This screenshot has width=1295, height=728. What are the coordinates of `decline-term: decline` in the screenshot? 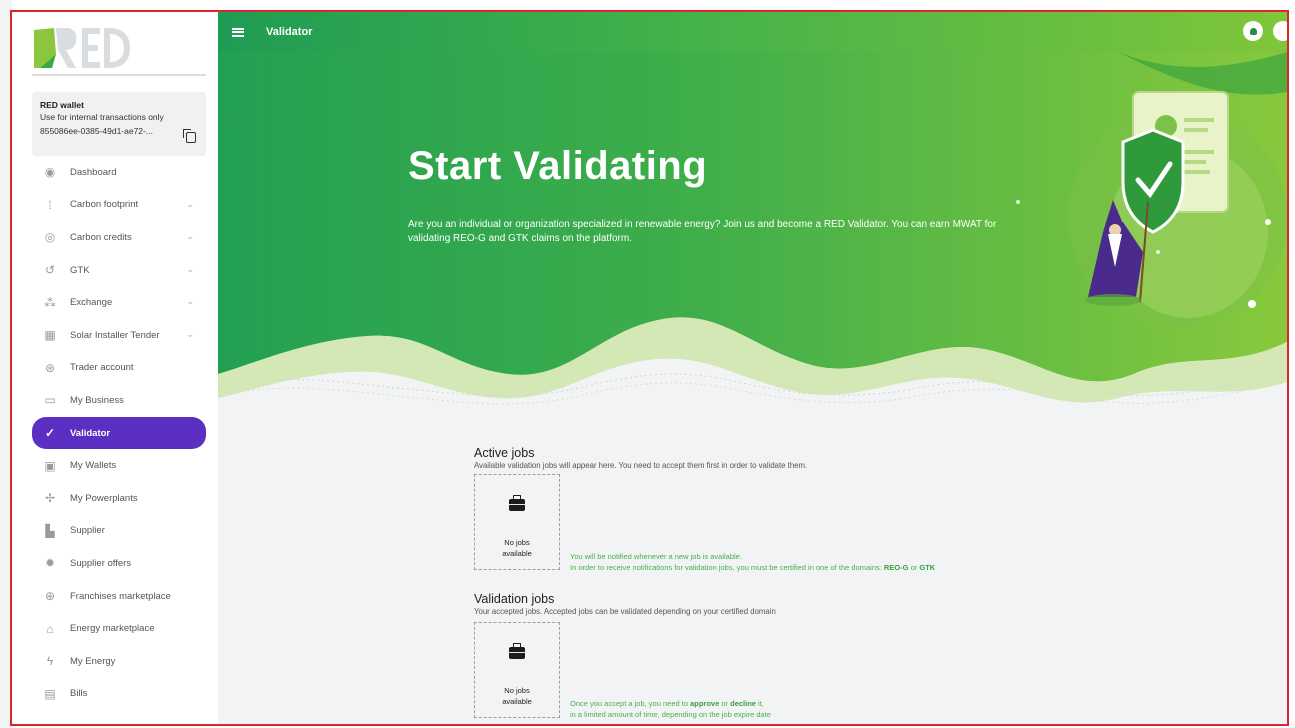 It's located at (743, 703).